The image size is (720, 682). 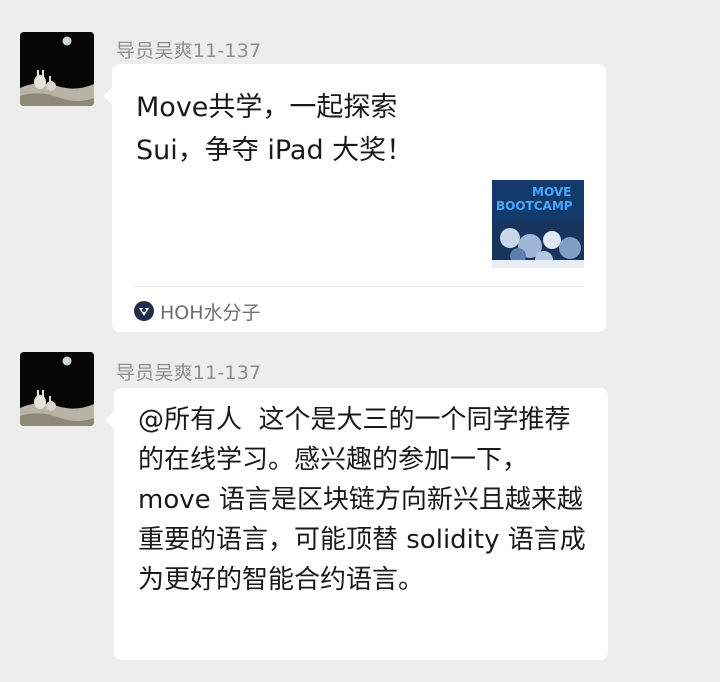 What do you see at coordinates (144, 311) in the screenshot?
I see `hoh-logo-icon` at bounding box center [144, 311].